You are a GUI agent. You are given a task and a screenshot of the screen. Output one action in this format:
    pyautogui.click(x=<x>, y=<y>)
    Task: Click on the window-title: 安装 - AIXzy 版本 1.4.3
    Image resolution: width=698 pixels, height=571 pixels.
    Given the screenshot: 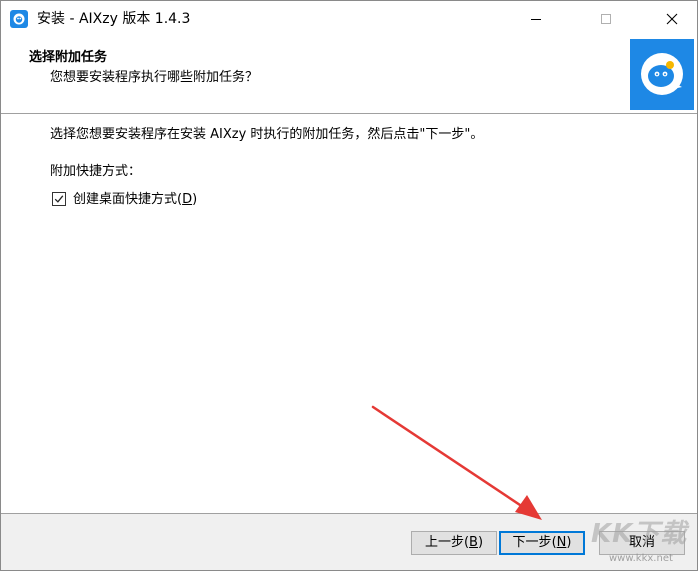 What is the action you would take?
    pyautogui.click(x=114, y=19)
    